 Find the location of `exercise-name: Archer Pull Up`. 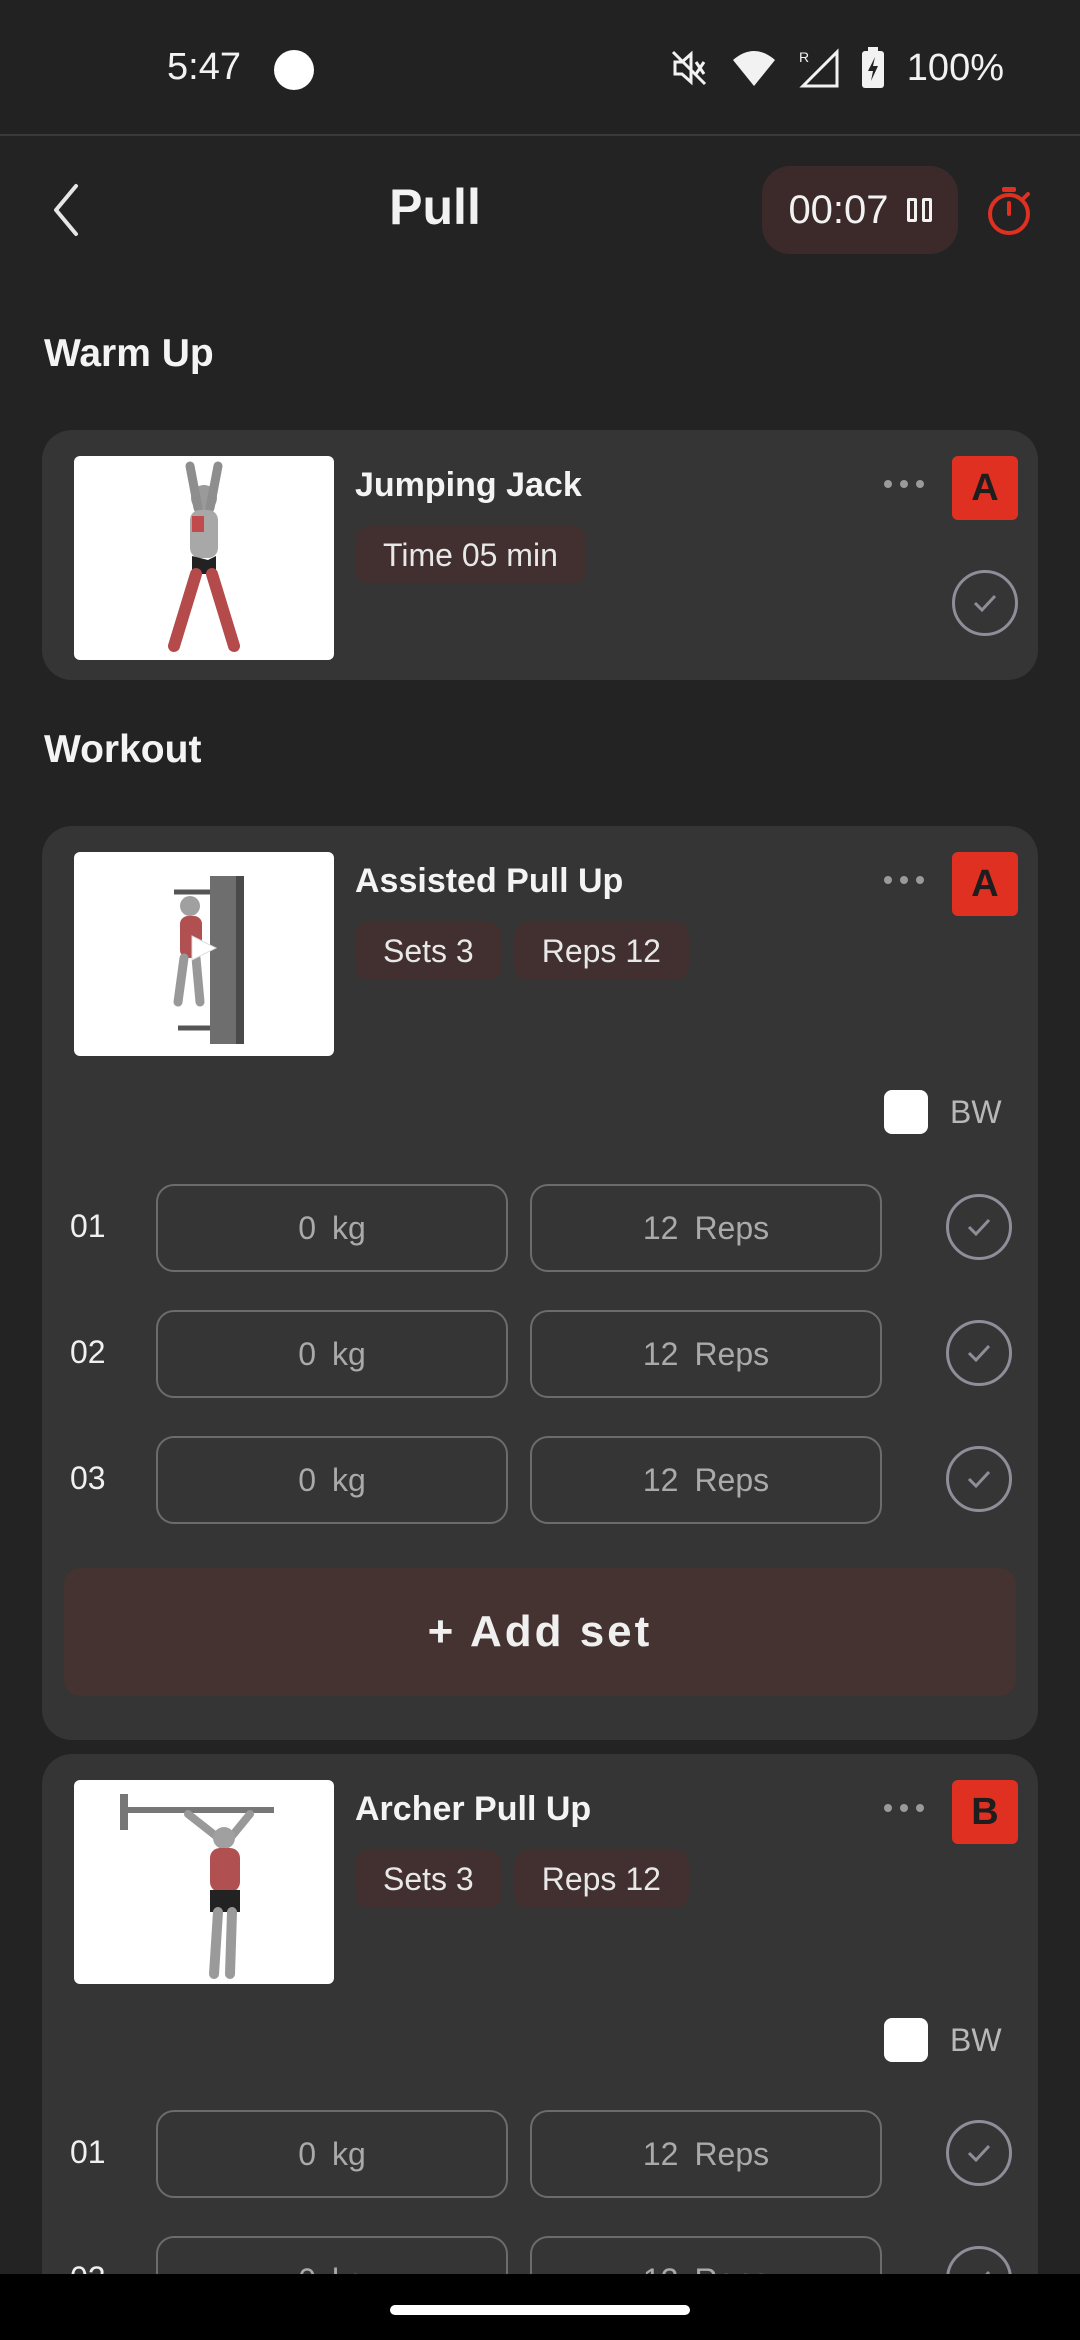

exercise-name: Archer Pull Up is located at coordinates (473, 1809).